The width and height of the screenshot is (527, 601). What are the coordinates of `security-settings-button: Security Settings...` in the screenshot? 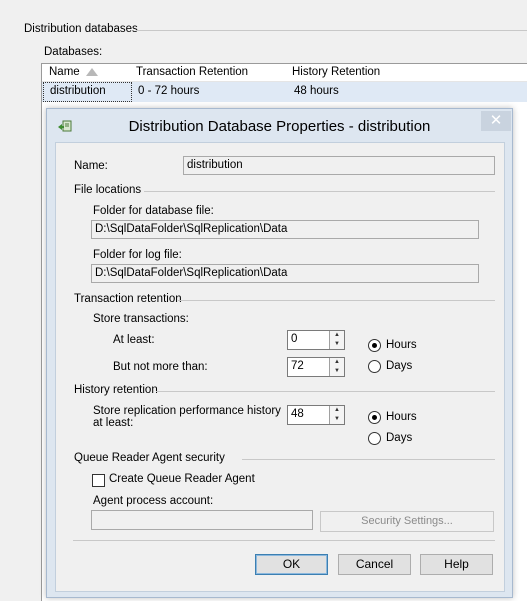 It's located at (407, 521).